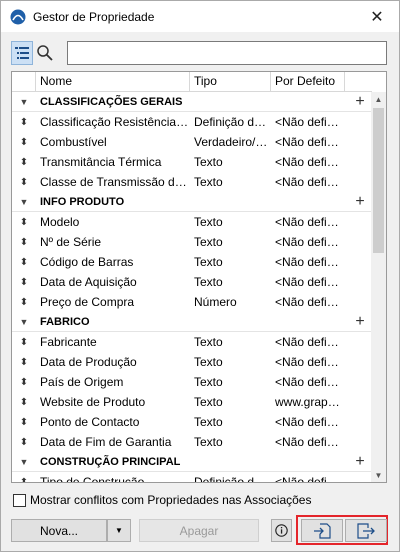 The width and height of the screenshot is (400, 552). Describe the element at coordinates (111, 101) in the screenshot. I see `group-name: CLASSIFICAÇÕES GERAIS` at that location.